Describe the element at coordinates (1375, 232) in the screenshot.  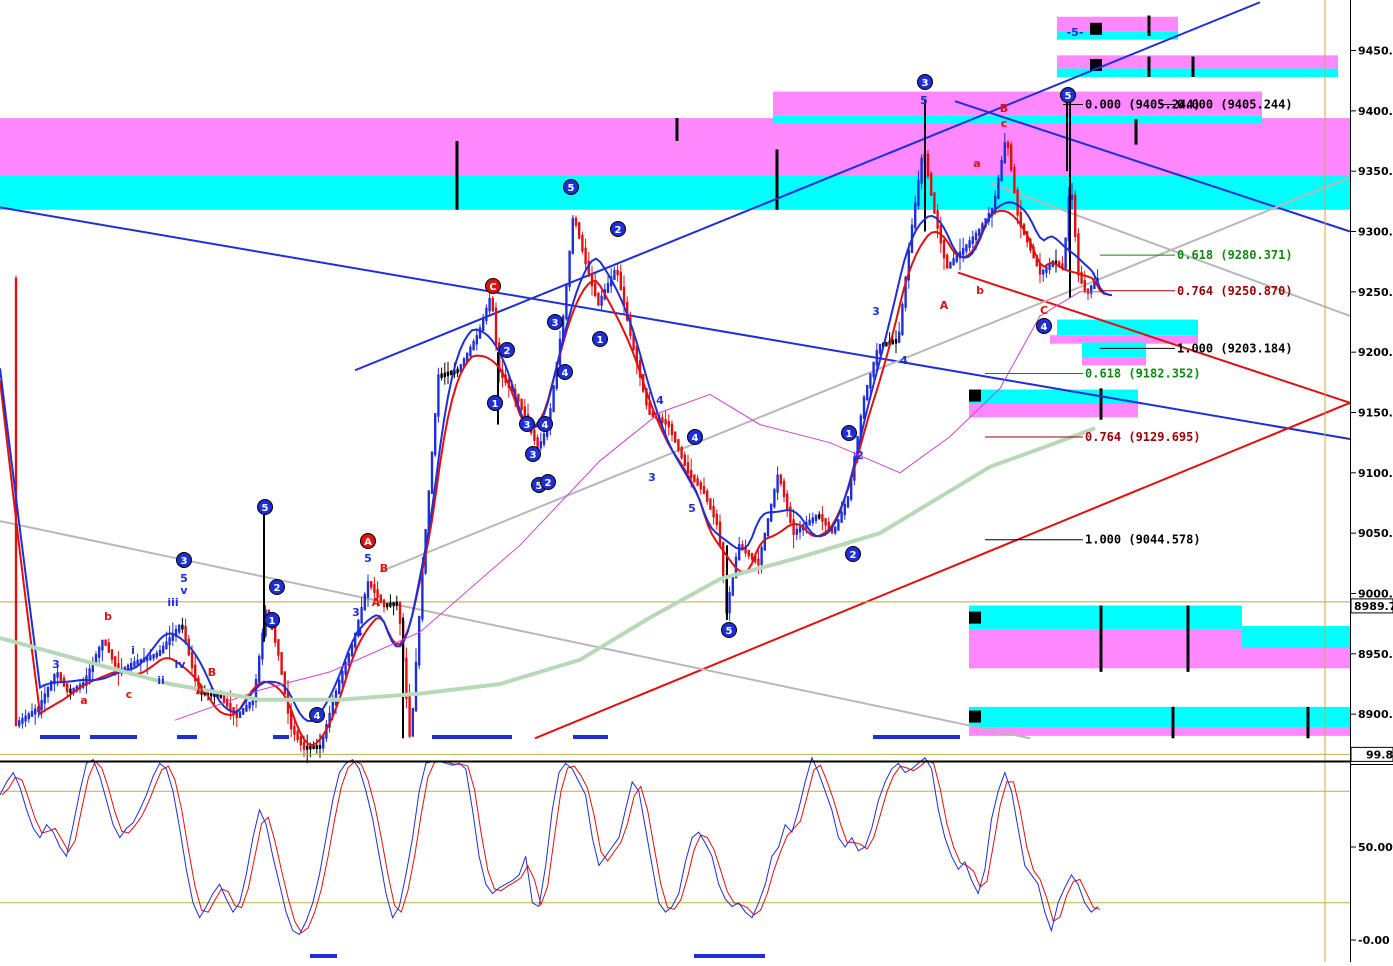
I see `price-tick-label-3: 9300.00` at that location.